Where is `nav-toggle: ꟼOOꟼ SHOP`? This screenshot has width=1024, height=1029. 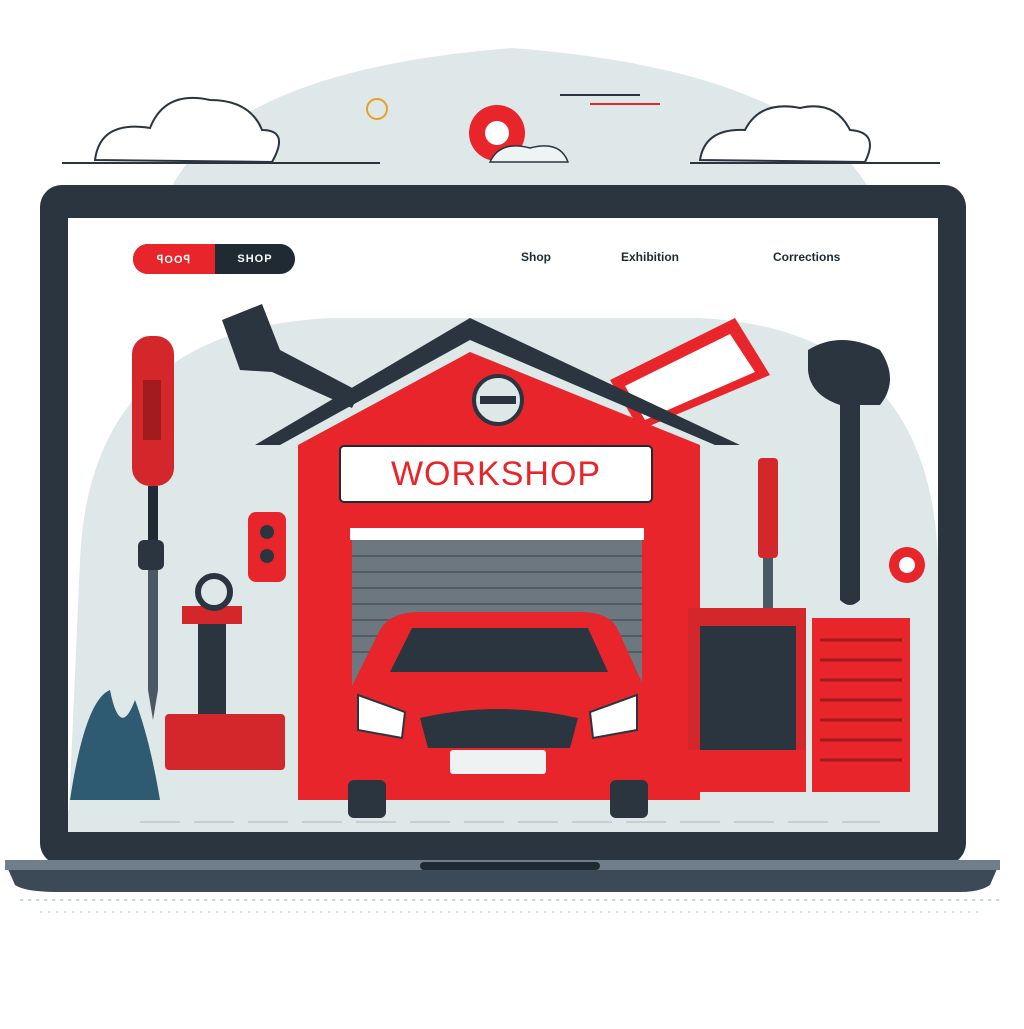
nav-toggle: ꟼOOꟼ SHOP is located at coordinates (214, 259).